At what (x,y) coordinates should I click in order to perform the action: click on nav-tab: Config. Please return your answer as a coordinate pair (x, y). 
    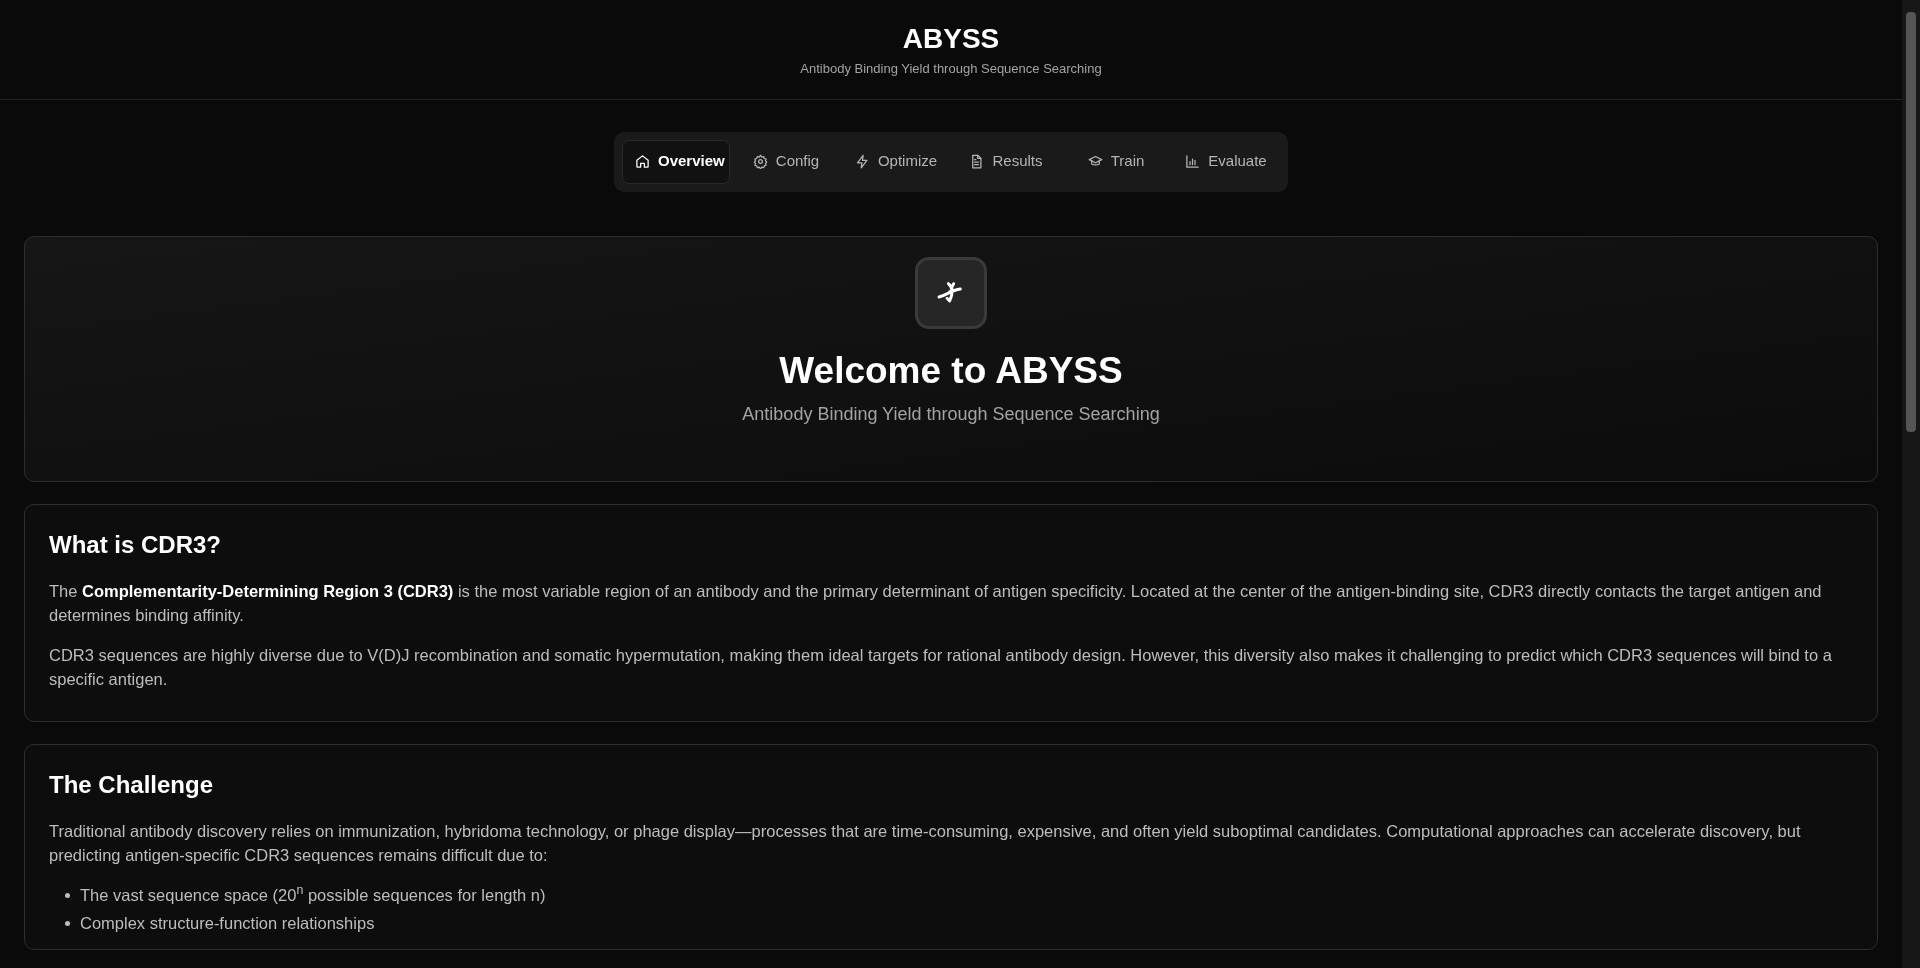
    Looking at the image, I should click on (786, 161).